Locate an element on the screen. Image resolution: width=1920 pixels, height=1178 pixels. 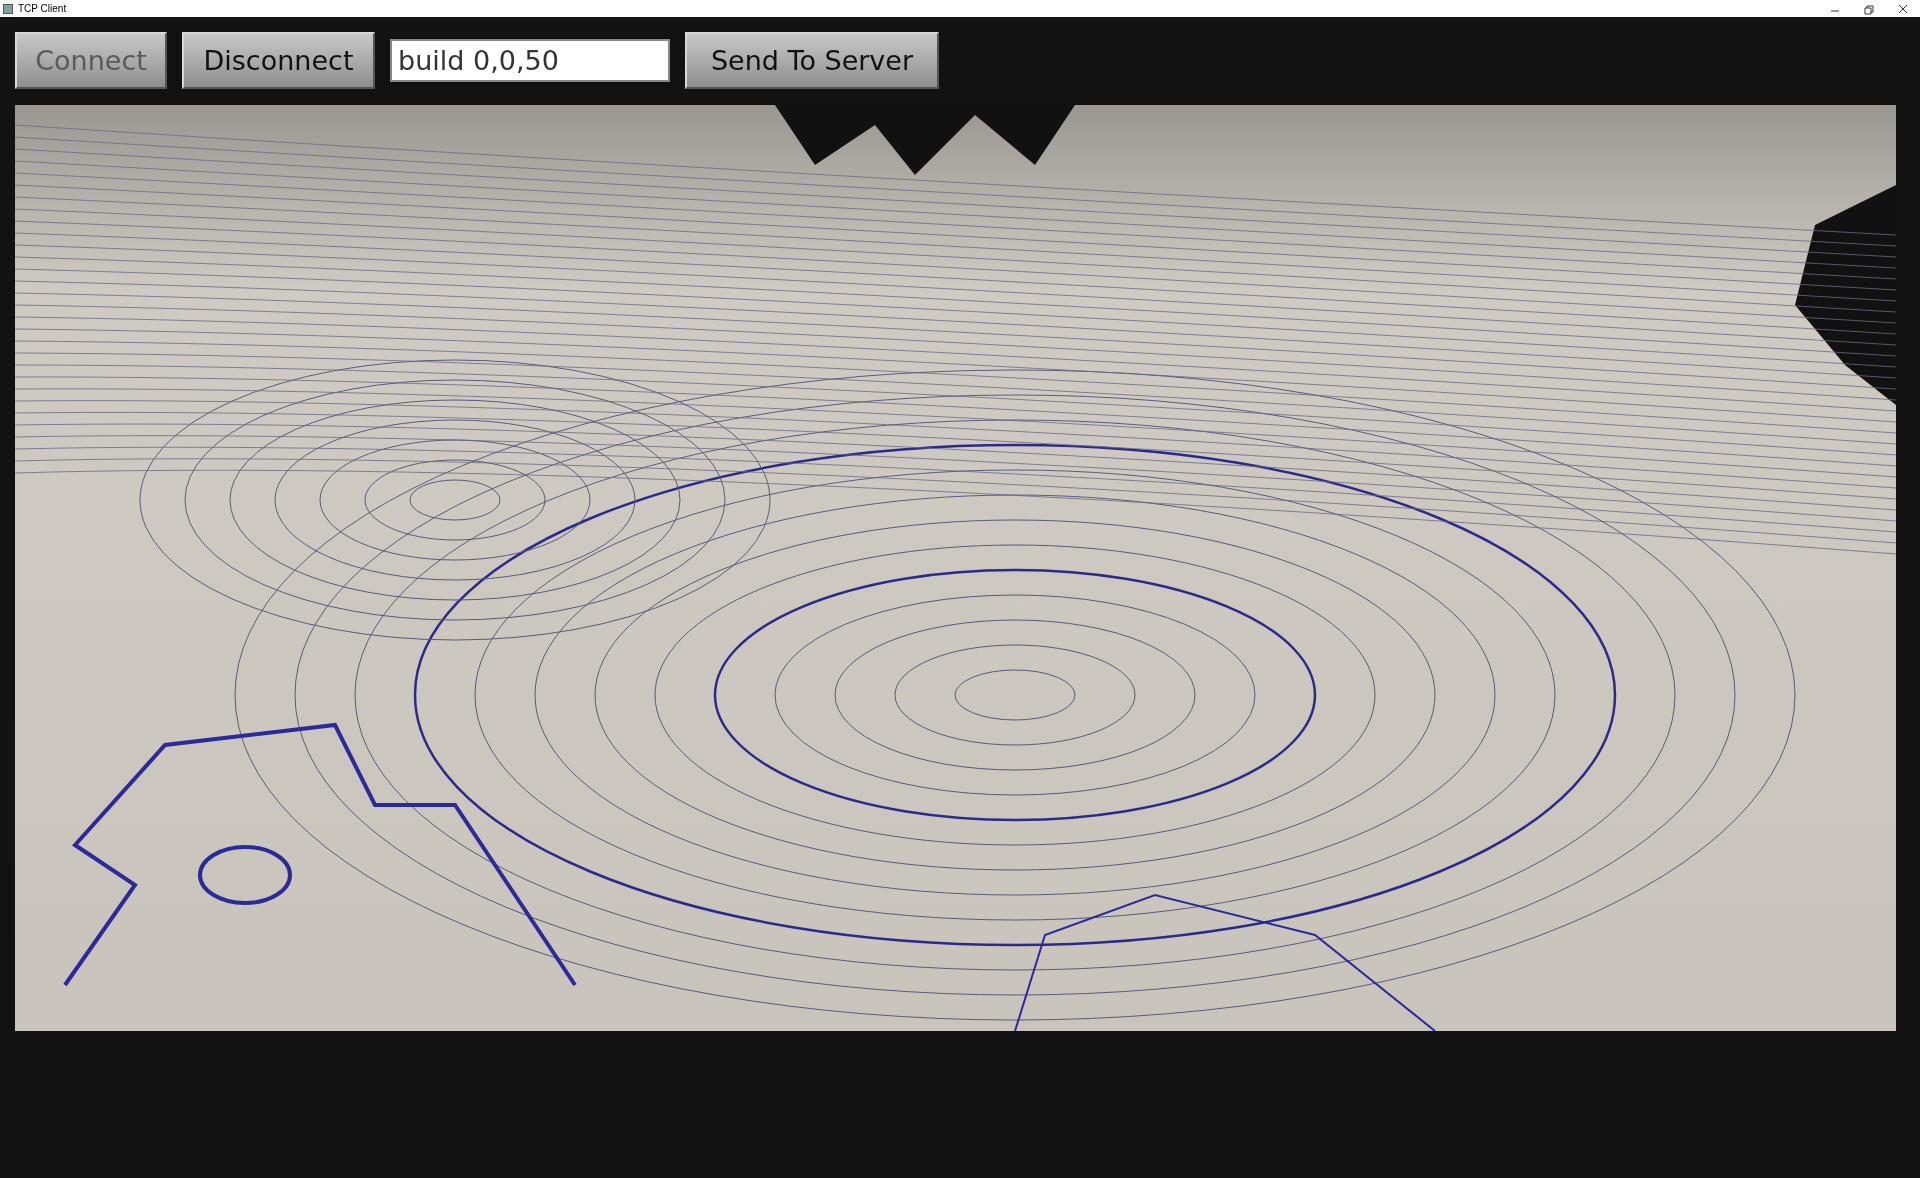
command-field: build 0,0,50 is located at coordinates (530, 60).